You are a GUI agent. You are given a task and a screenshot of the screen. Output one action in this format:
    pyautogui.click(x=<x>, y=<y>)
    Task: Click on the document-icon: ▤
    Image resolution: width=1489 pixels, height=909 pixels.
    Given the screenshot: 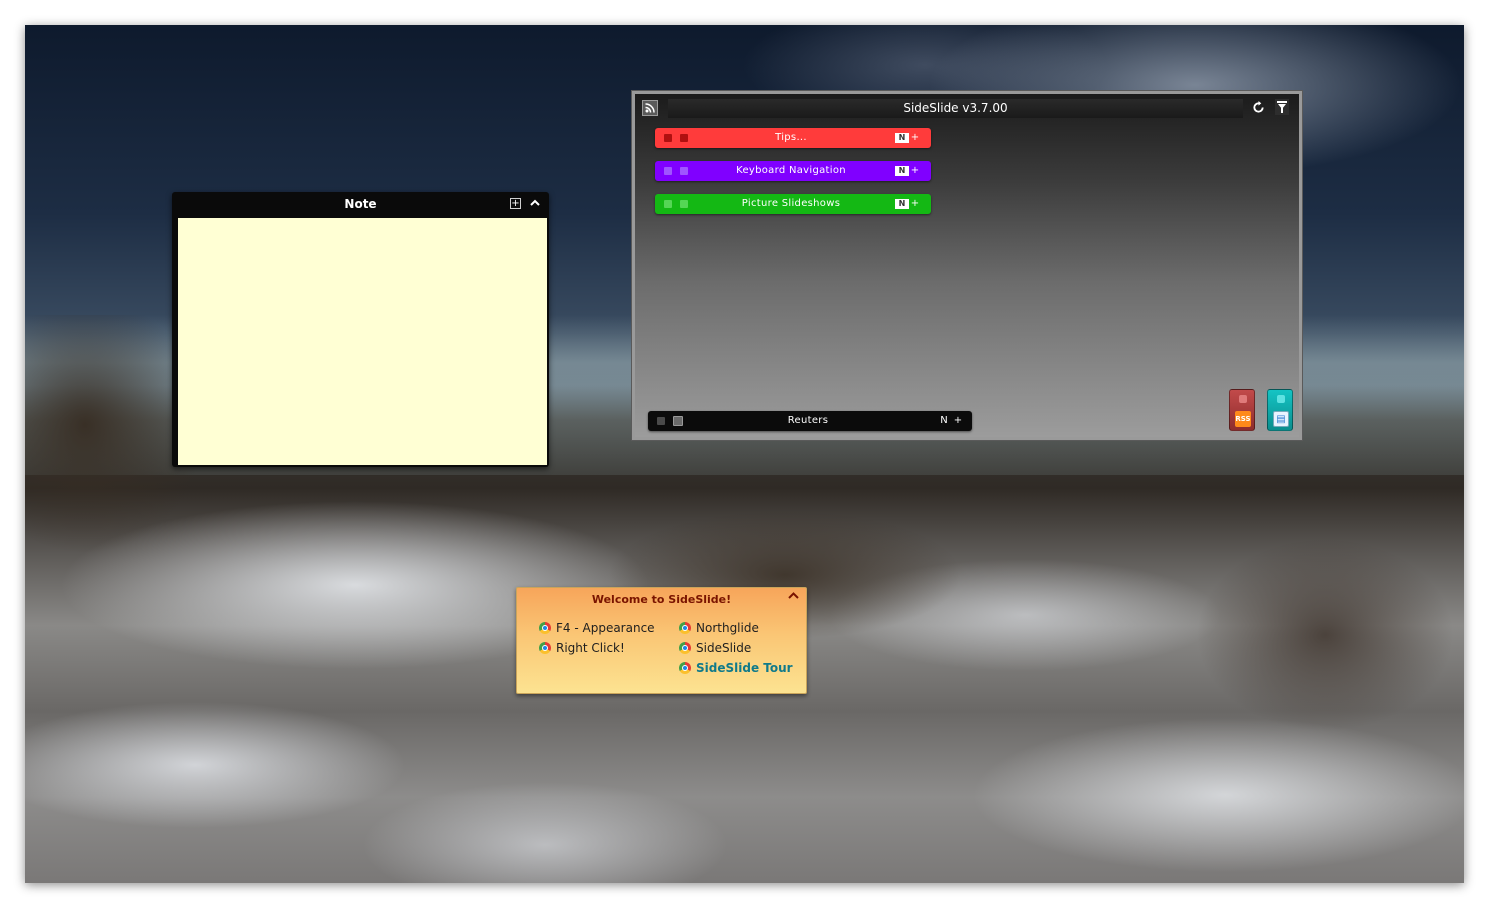 What is the action you would take?
    pyautogui.click(x=1281, y=419)
    